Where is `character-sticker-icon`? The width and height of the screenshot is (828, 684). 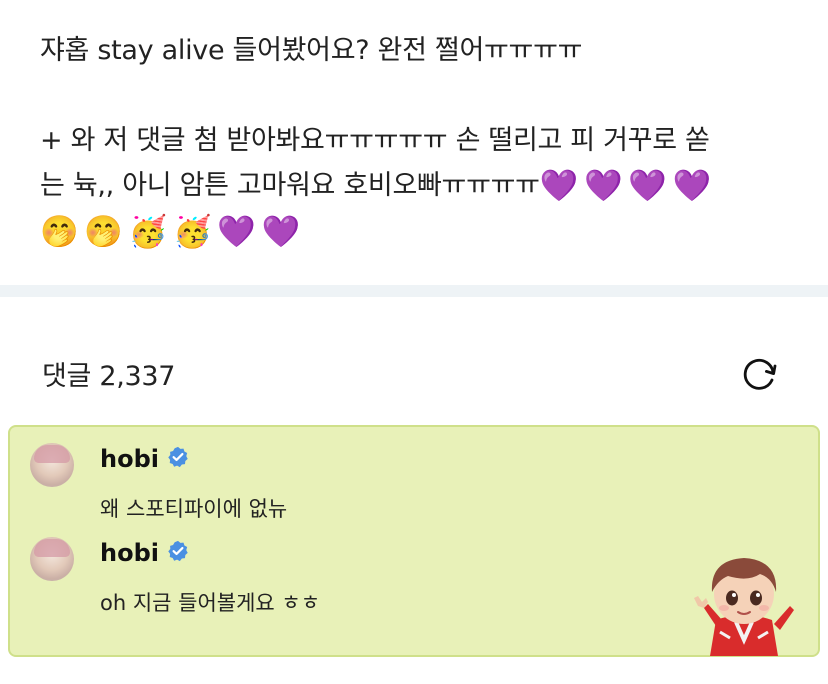 character-sticker-icon is located at coordinates (744, 607).